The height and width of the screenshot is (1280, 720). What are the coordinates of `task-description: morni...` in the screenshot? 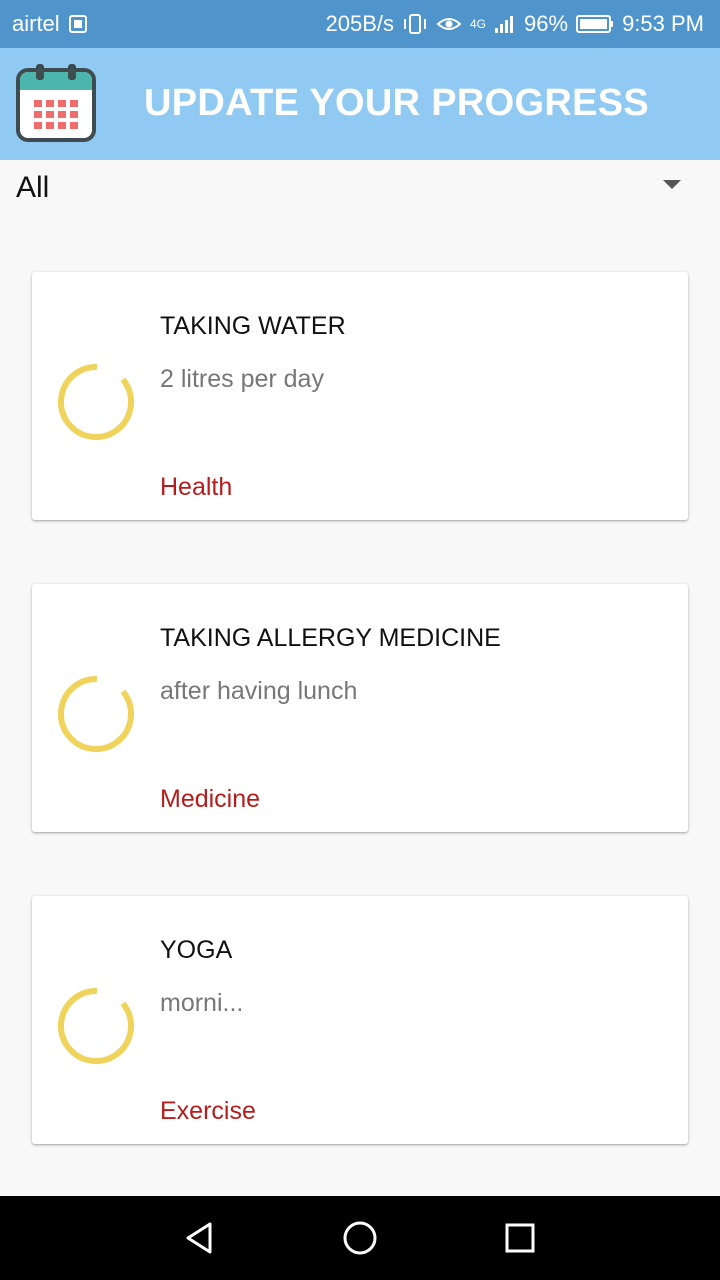 It's located at (202, 1003).